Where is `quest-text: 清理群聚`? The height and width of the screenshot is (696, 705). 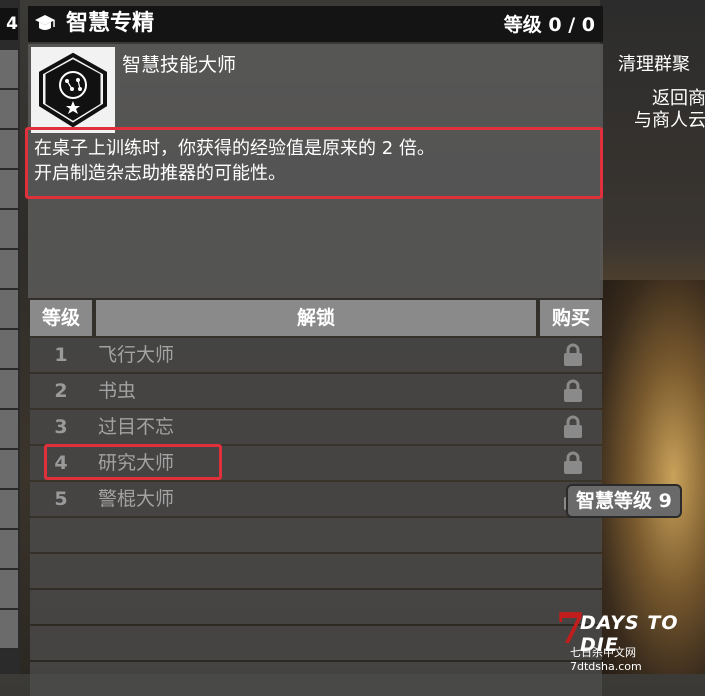 quest-text: 清理群聚 is located at coordinates (654, 64).